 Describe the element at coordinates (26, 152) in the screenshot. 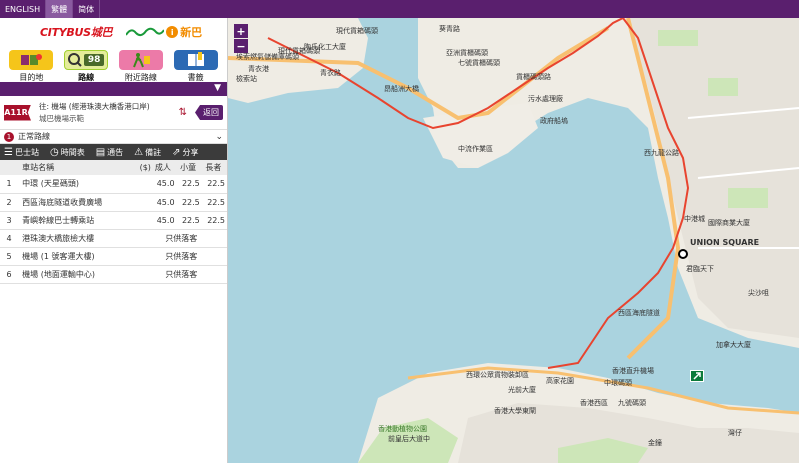

I see `bus-stops-label: 巴士站` at that location.